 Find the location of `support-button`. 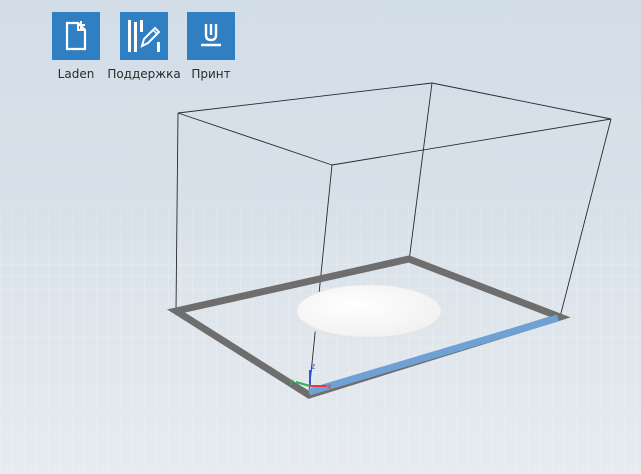

support-button is located at coordinates (144, 36).